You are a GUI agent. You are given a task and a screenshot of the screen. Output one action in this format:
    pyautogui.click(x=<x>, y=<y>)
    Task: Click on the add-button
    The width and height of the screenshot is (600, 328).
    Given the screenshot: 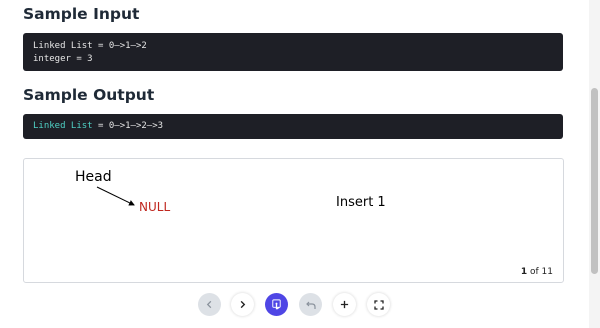 What is the action you would take?
    pyautogui.click(x=344, y=304)
    